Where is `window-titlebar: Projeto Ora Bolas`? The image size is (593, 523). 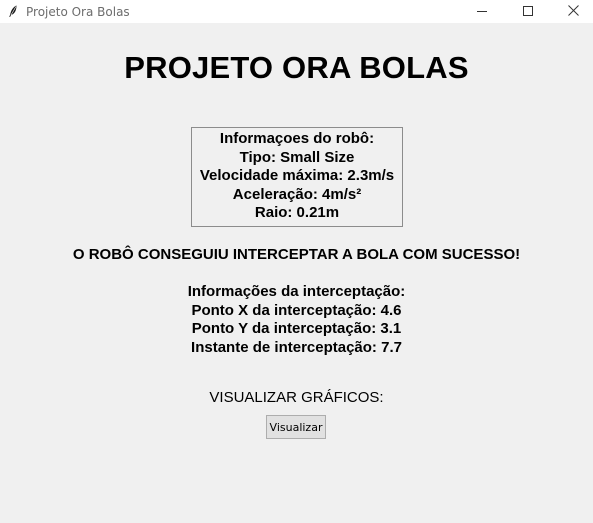
window-titlebar: Projeto Ora Bolas is located at coordinates (296, 11).